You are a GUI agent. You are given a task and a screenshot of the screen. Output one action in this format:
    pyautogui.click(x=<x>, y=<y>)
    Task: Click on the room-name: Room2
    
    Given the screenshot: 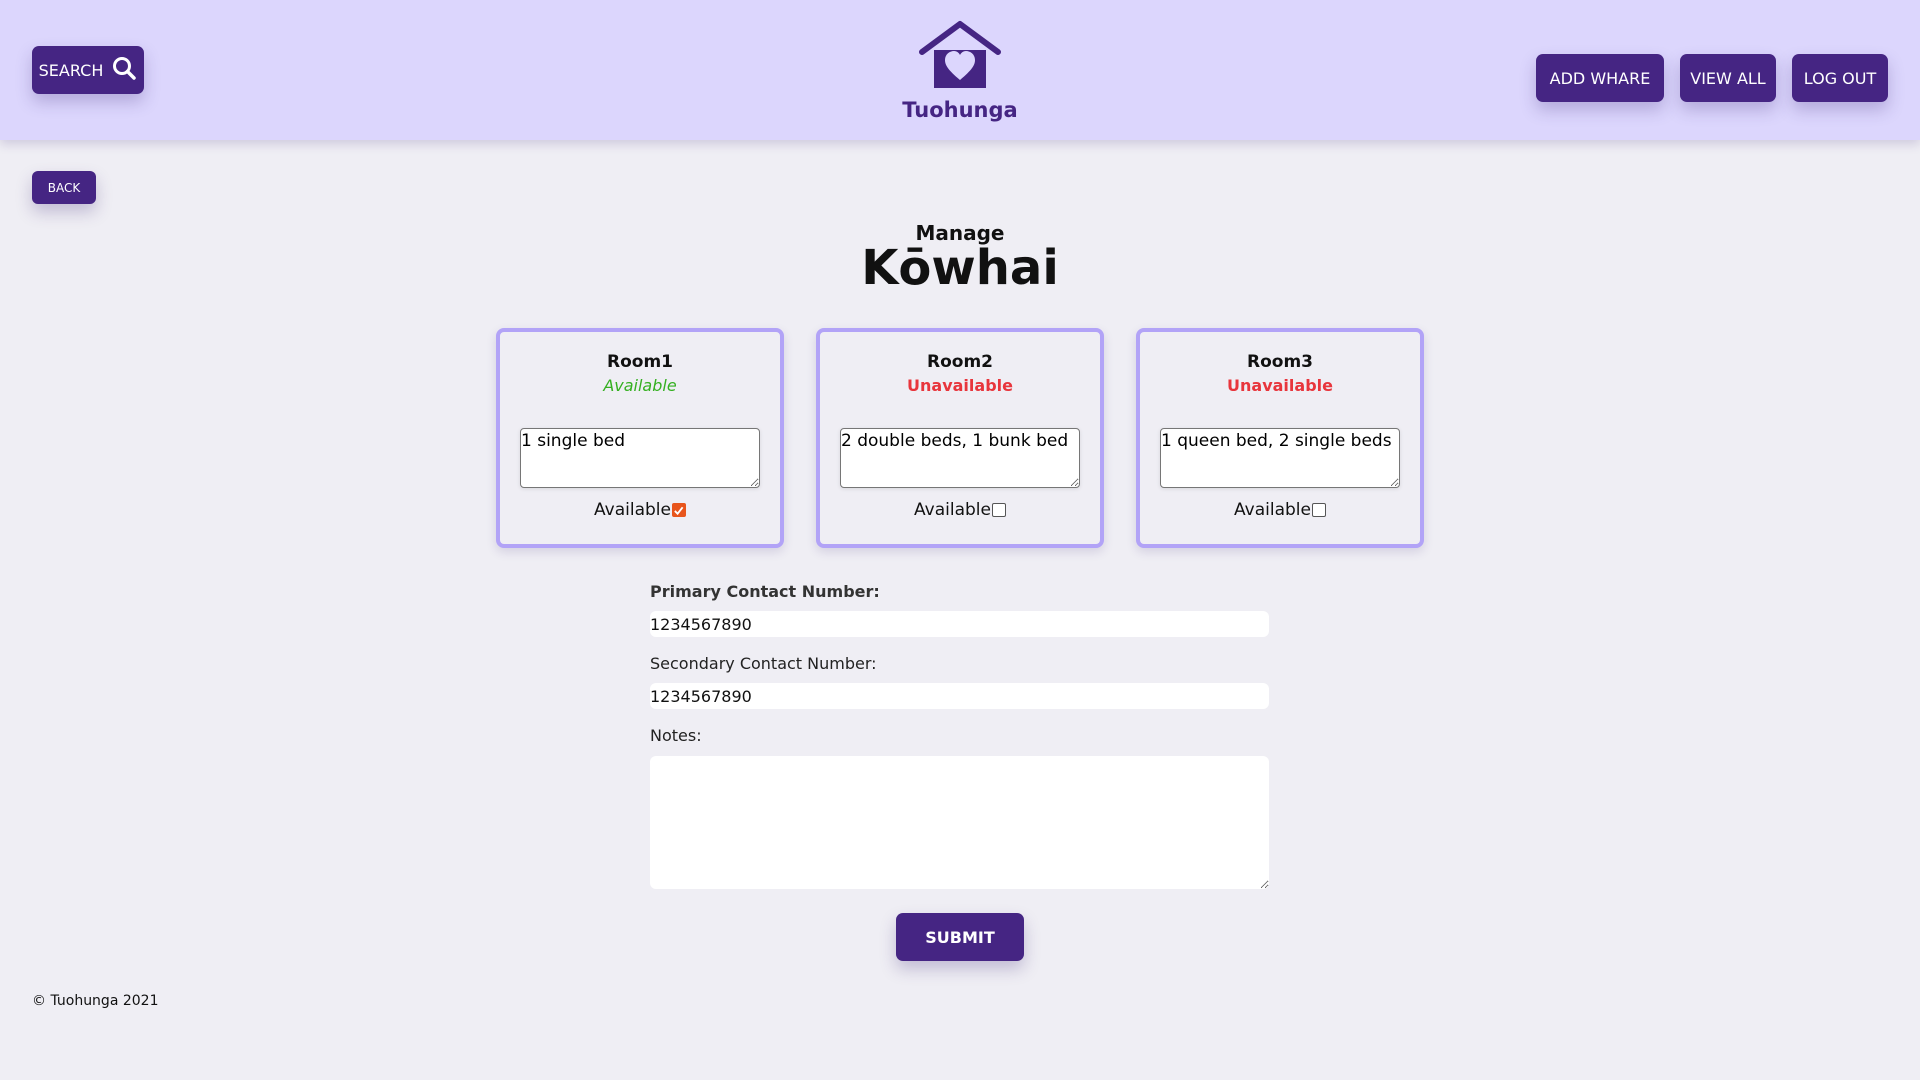 What is the action you would take?
    pyautogui.click(x=960, y=362)
    